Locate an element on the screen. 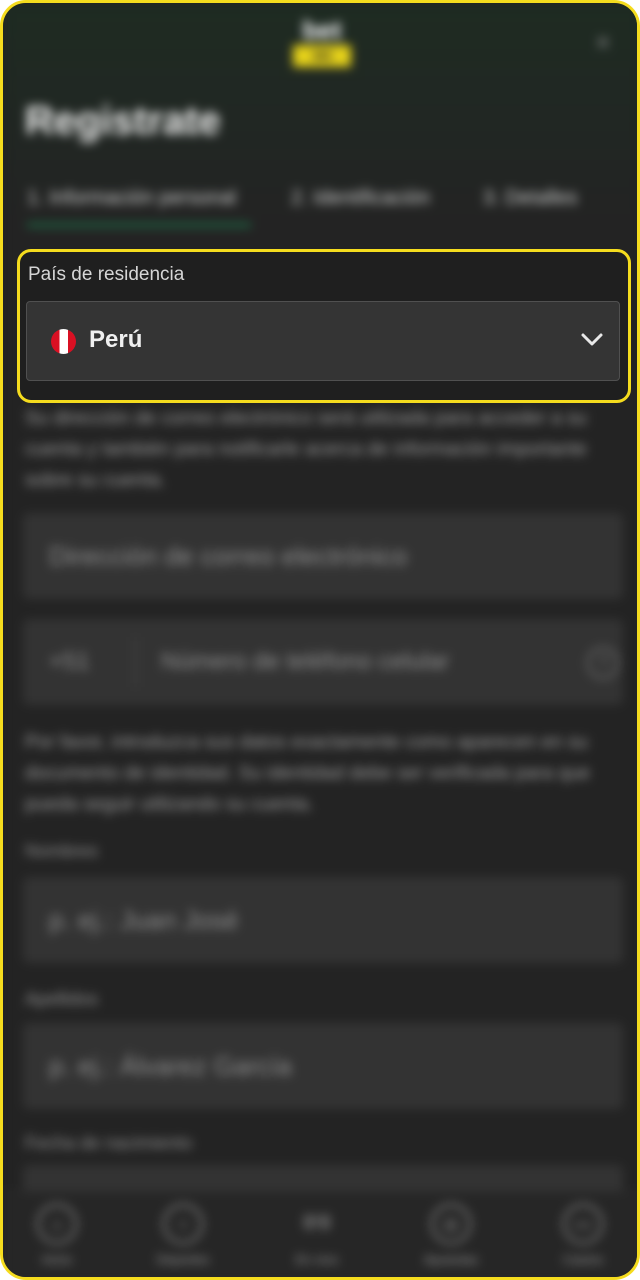  logo-bottom: 365 is located at coordinates (322, 56).